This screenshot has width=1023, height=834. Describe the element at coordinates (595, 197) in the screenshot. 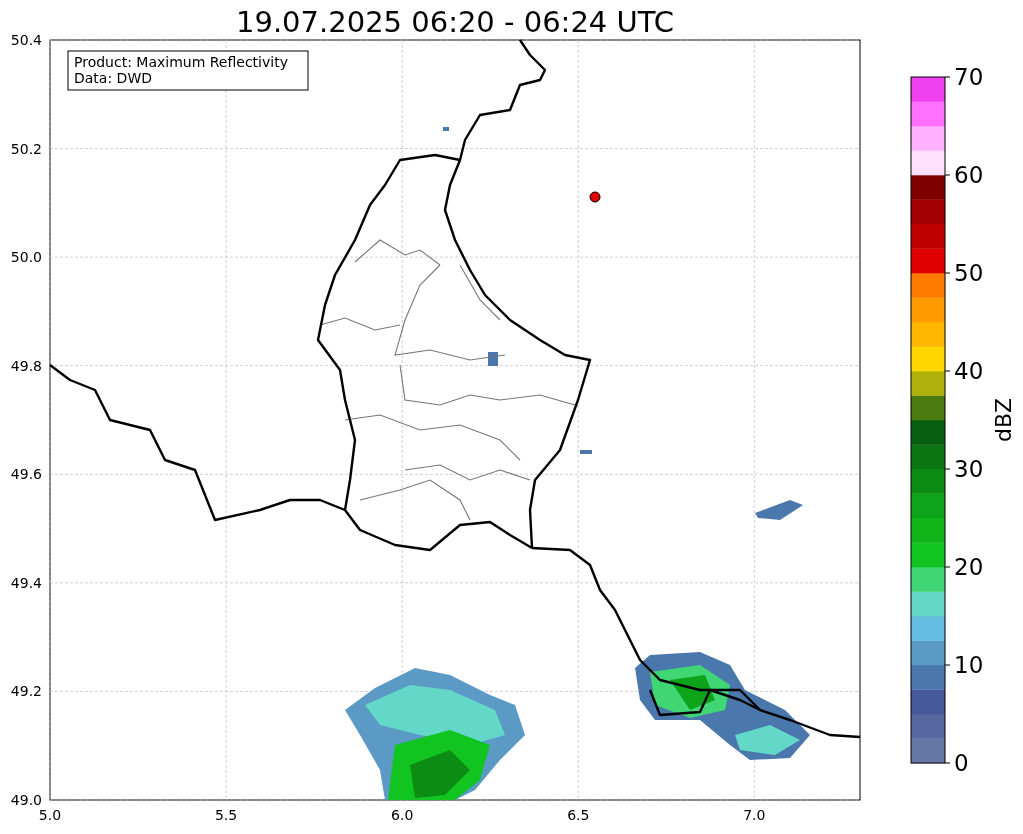

I see `location-marker` at that location.